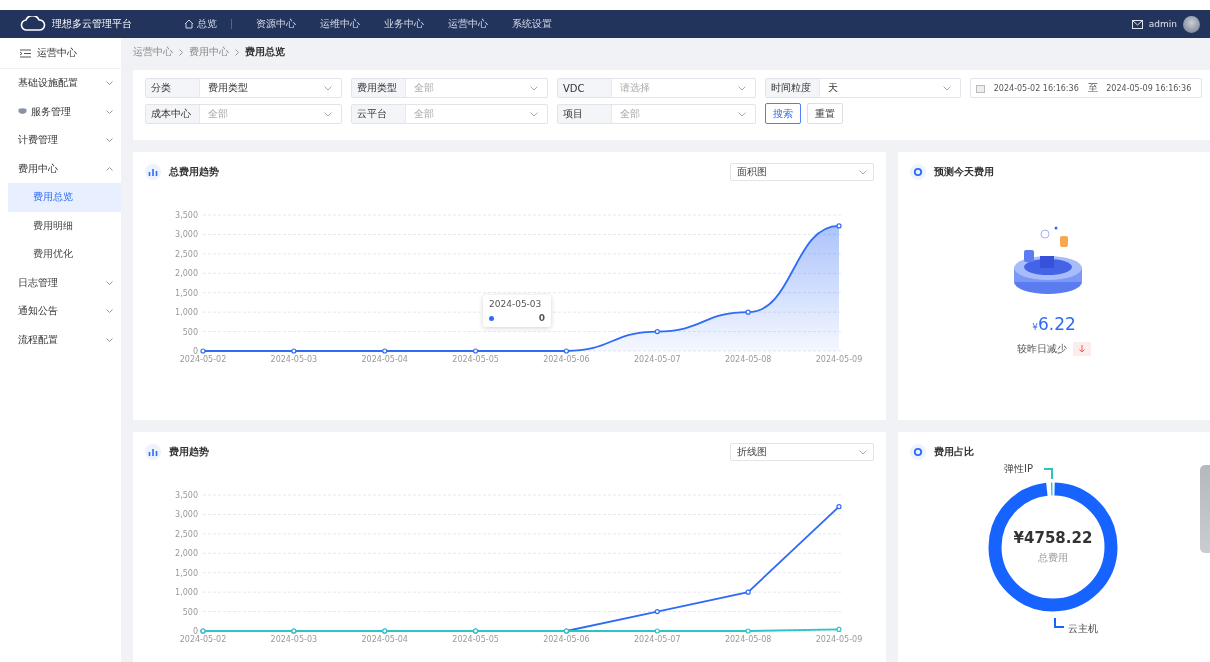  I want to click on card-title: 总费用趋势, so click(194, 172).